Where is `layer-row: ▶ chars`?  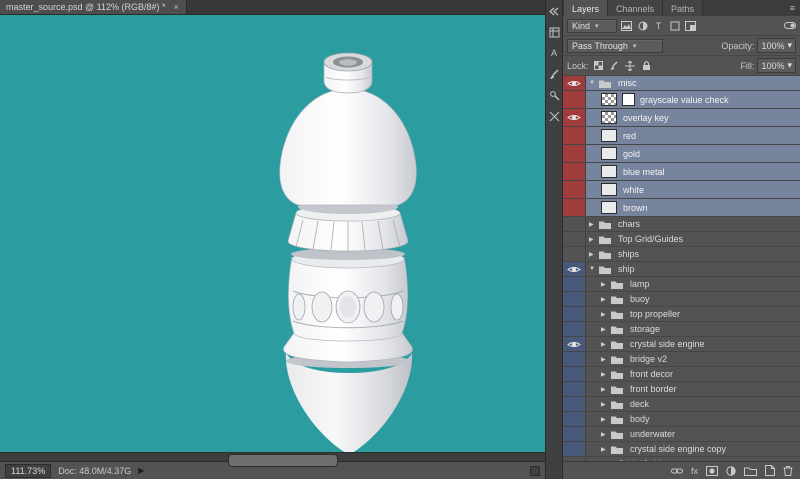
layer-row: ▶ chars is located at coordinates (681, 224).